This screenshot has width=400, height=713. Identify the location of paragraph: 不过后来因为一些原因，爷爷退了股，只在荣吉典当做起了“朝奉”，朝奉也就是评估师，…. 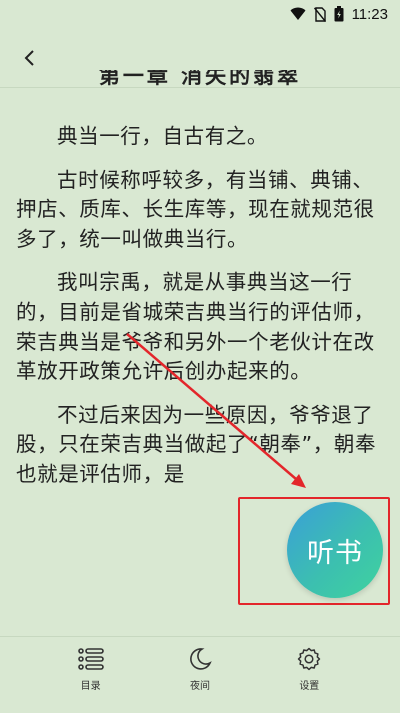
(196, 444).